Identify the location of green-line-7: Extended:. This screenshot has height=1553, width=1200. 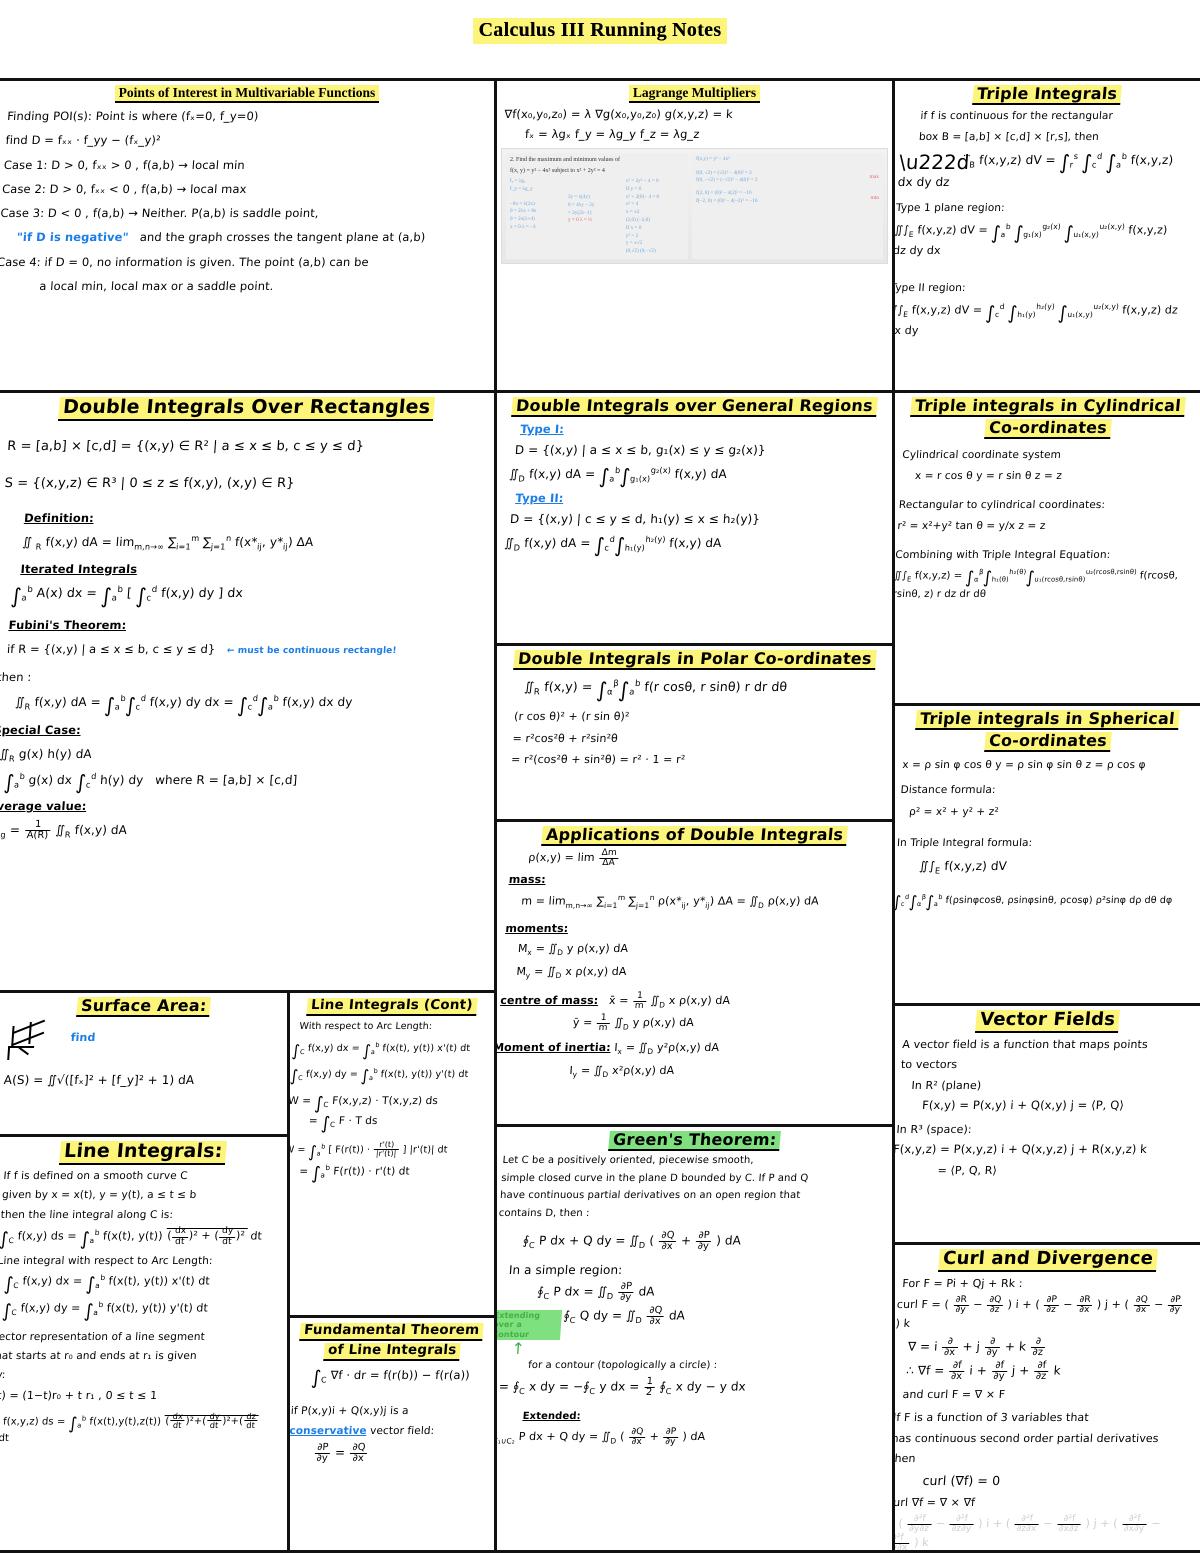
(551, 1417).